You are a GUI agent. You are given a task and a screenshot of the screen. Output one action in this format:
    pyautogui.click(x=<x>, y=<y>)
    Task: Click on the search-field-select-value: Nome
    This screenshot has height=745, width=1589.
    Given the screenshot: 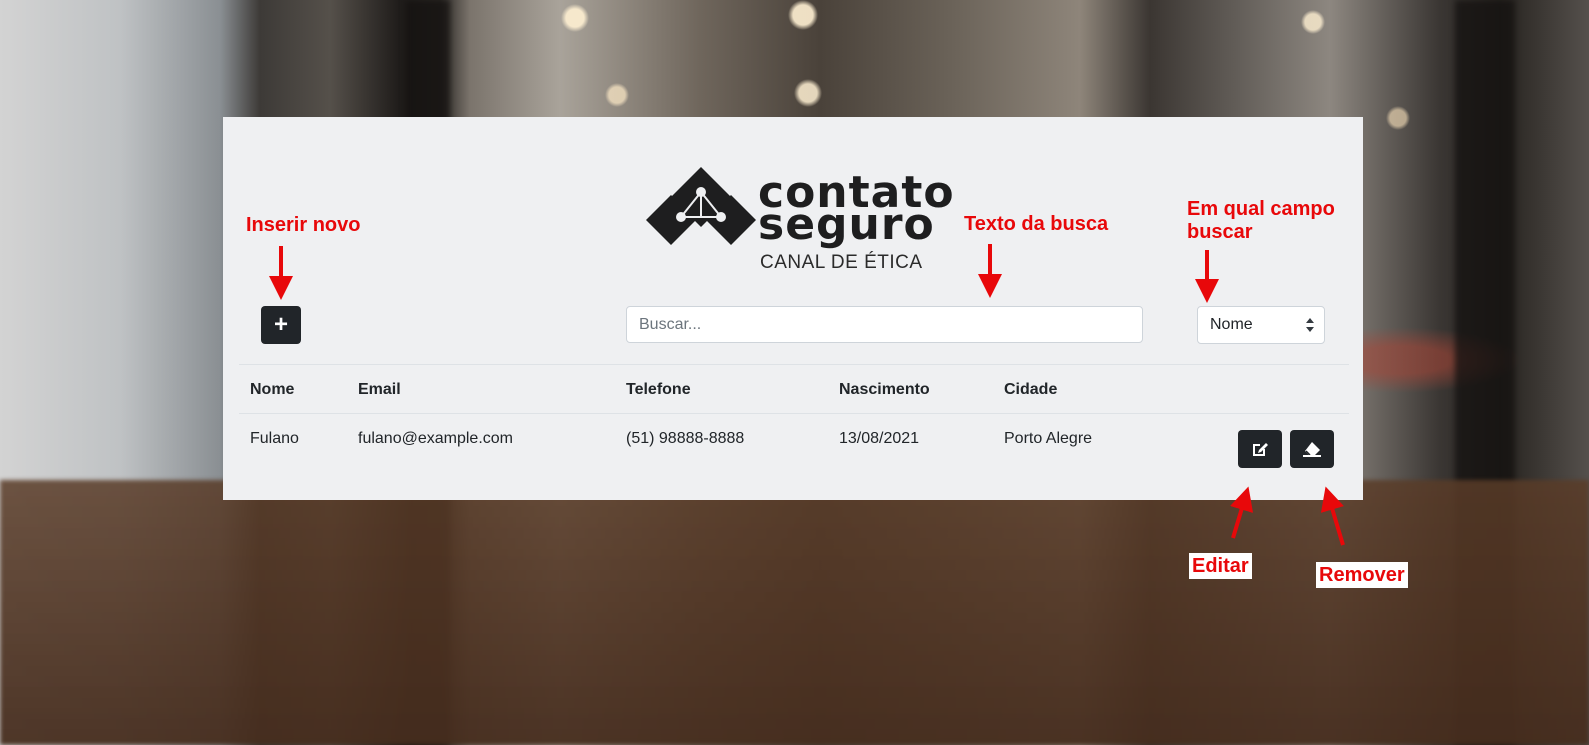 What is the action you would take?
    pyautogui.click(x=1231, y=324)
    